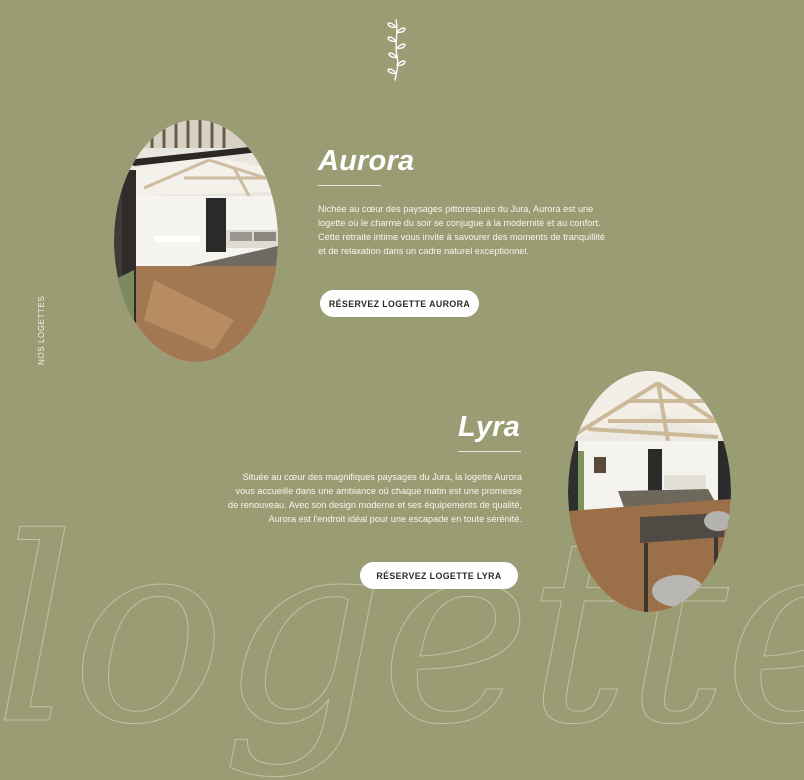 The width and height of the screenshot is (804, 780). I want to click on sprig-icon, so click(396, 50).